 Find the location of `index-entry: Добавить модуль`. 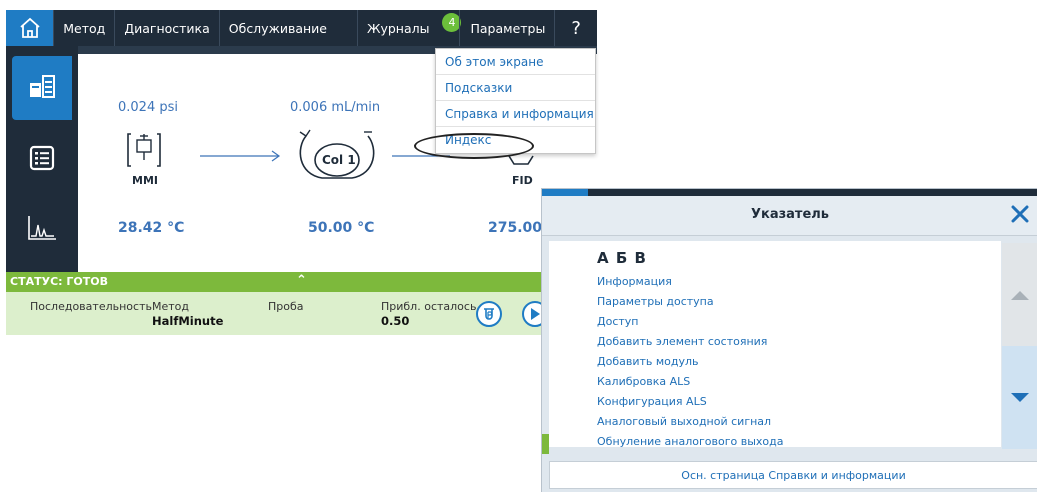

index-entry: Добавить модуль is located at coordinates (648, 361).